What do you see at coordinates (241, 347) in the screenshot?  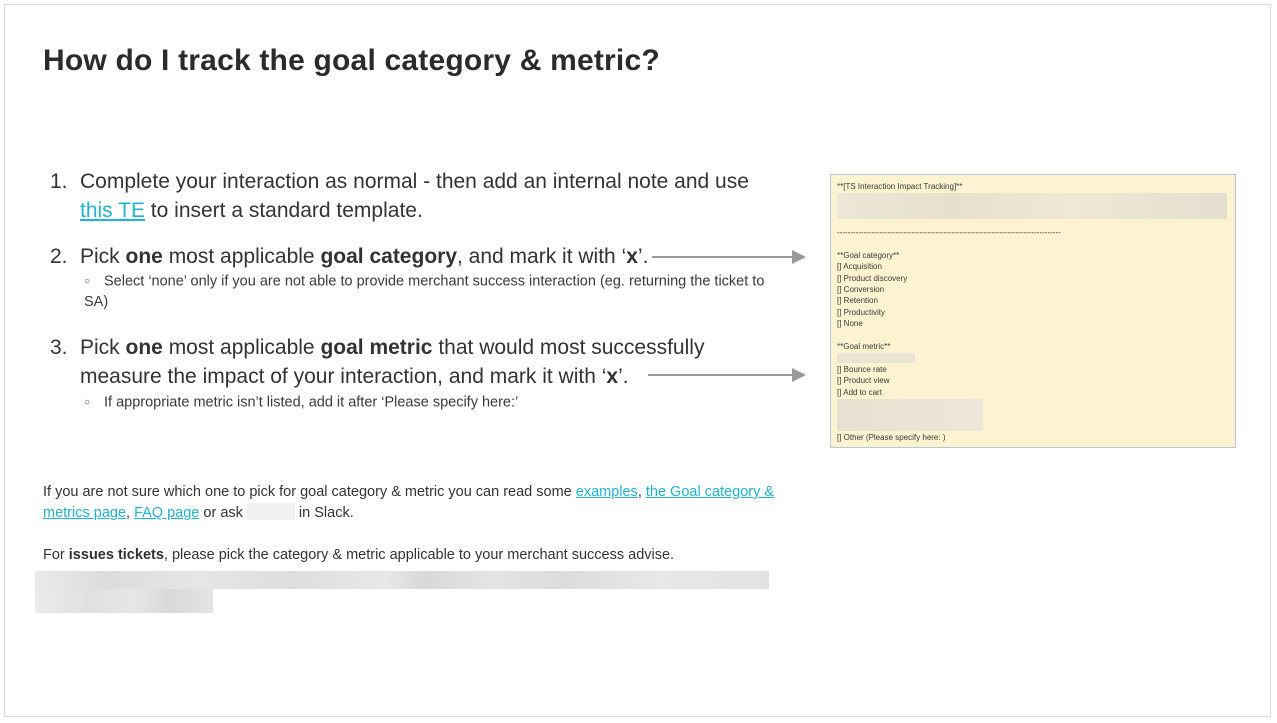 I see `step-3-text: most applicable` at bounding box center [241, 347].